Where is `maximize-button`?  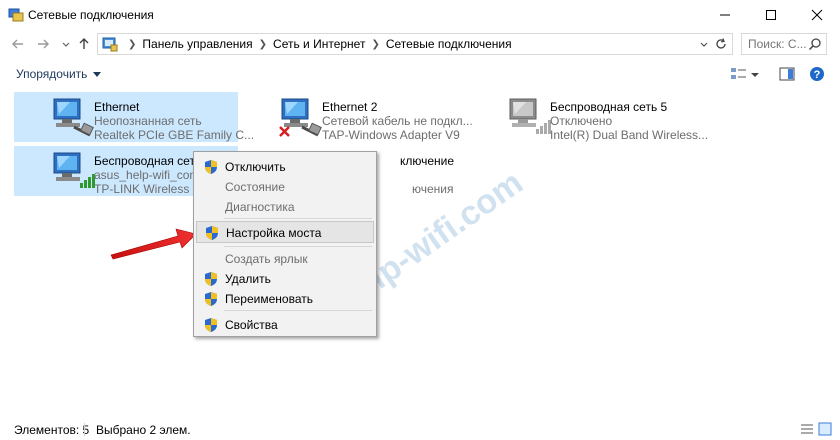
maximize-button is located at coordinates (771, 15).